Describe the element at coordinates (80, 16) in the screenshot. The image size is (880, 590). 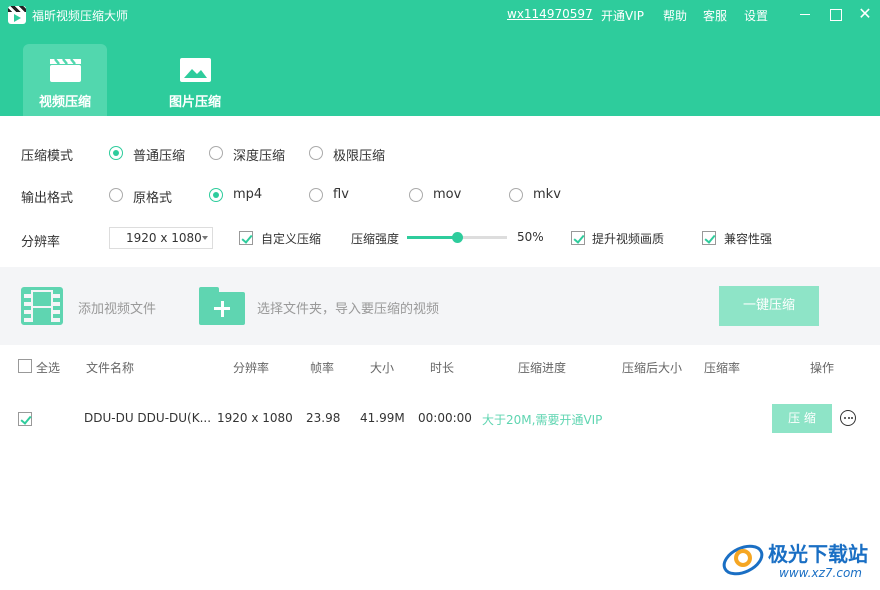
I see `app-title: 福昕视频压缩大师` at that location.